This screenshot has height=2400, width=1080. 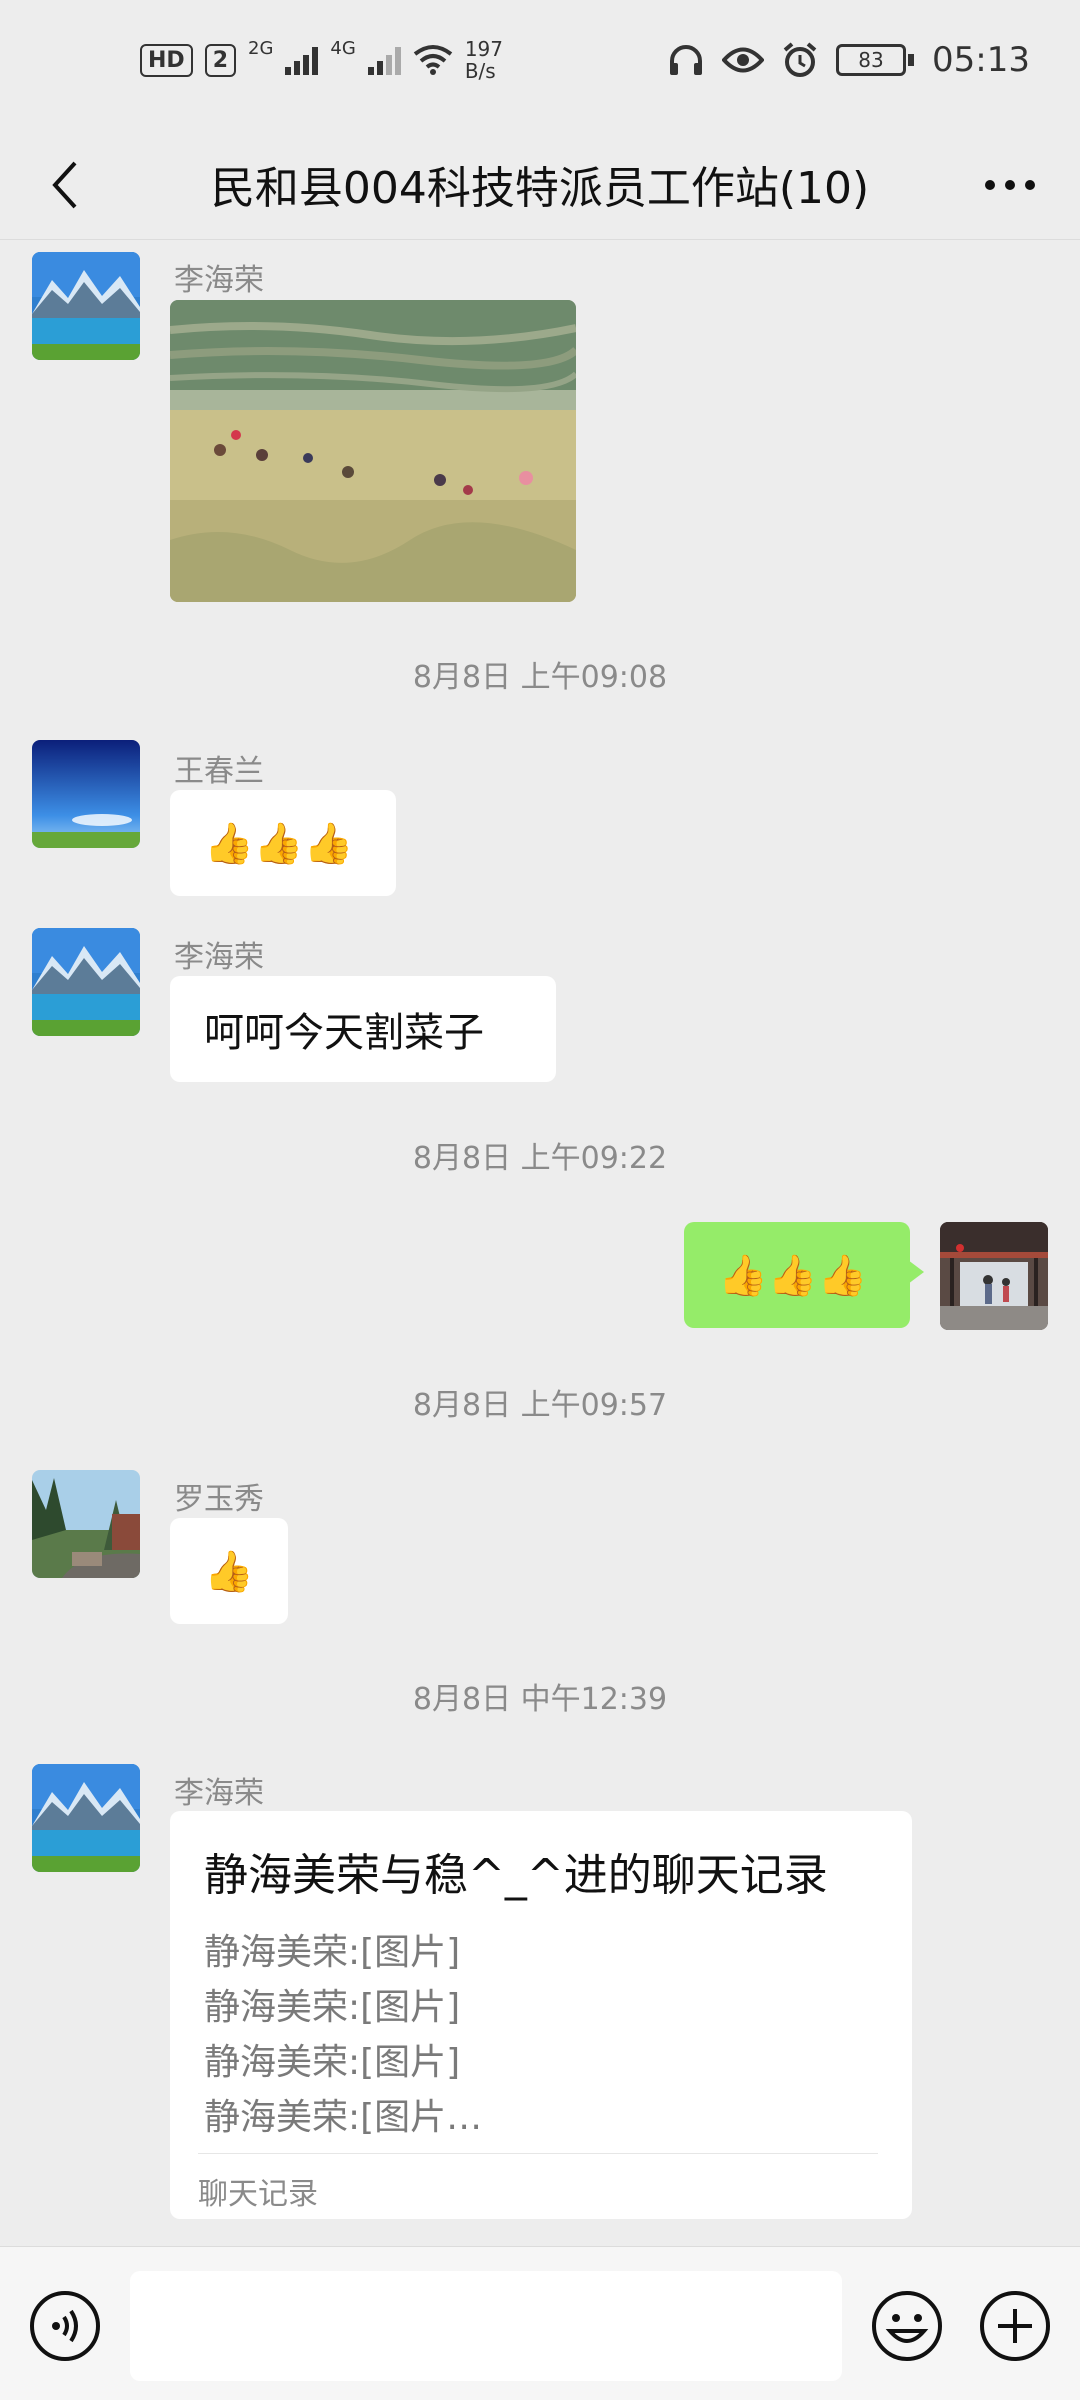 I want to click on input-bar, so click(x=540, y=2323).